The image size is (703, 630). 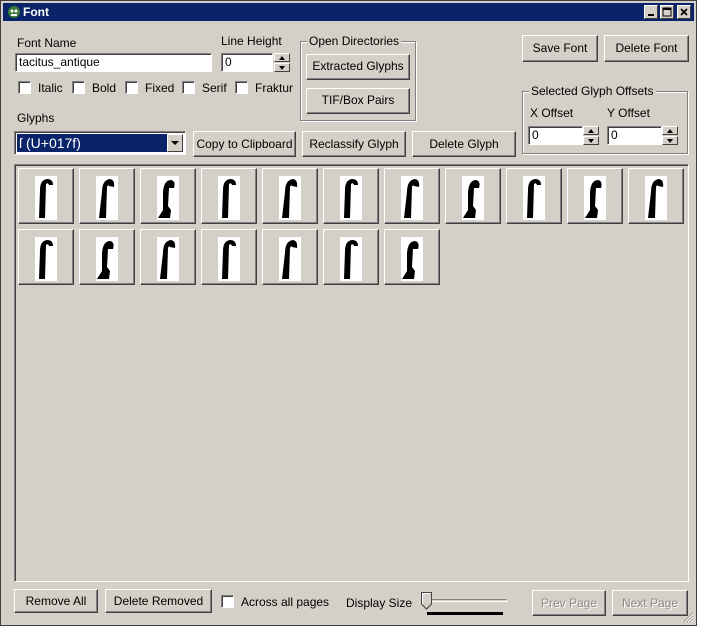 What do you see at coordinates (651, 12) in the screenshot?
I see `minimize-button` at bounding box center [651, 12].